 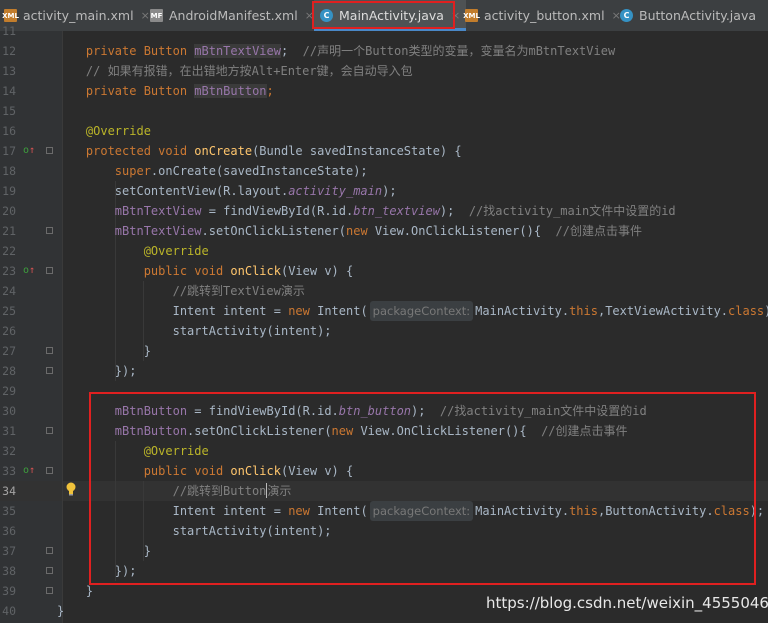 I want to click on tab-activity-main-xml: XML activity_main.xml ×, so click(x=76, y=15).